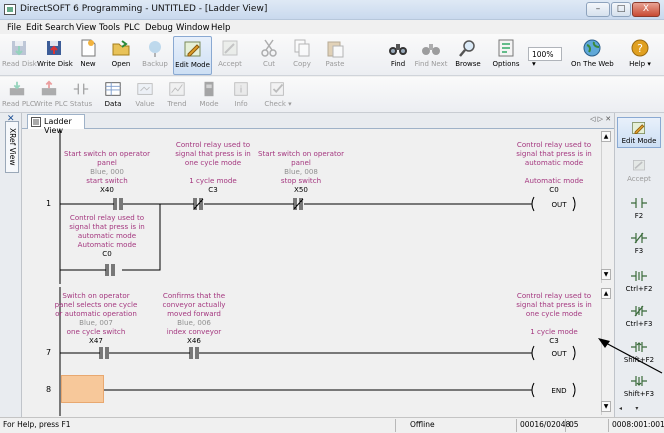  I want to click on contact-comment: panel, so click(301, 162).